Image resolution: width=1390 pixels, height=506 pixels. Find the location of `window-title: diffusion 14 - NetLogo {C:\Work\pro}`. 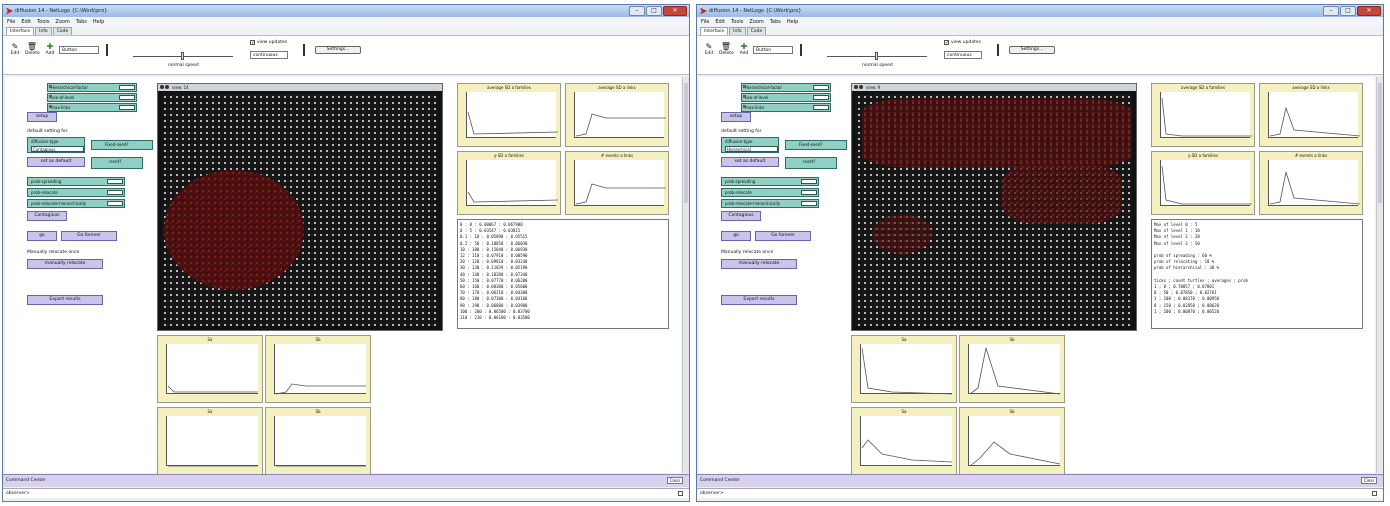

window-title: diffusion 14 - NetLogo {C:\Work\pro} is located at coordinates (61, 11).